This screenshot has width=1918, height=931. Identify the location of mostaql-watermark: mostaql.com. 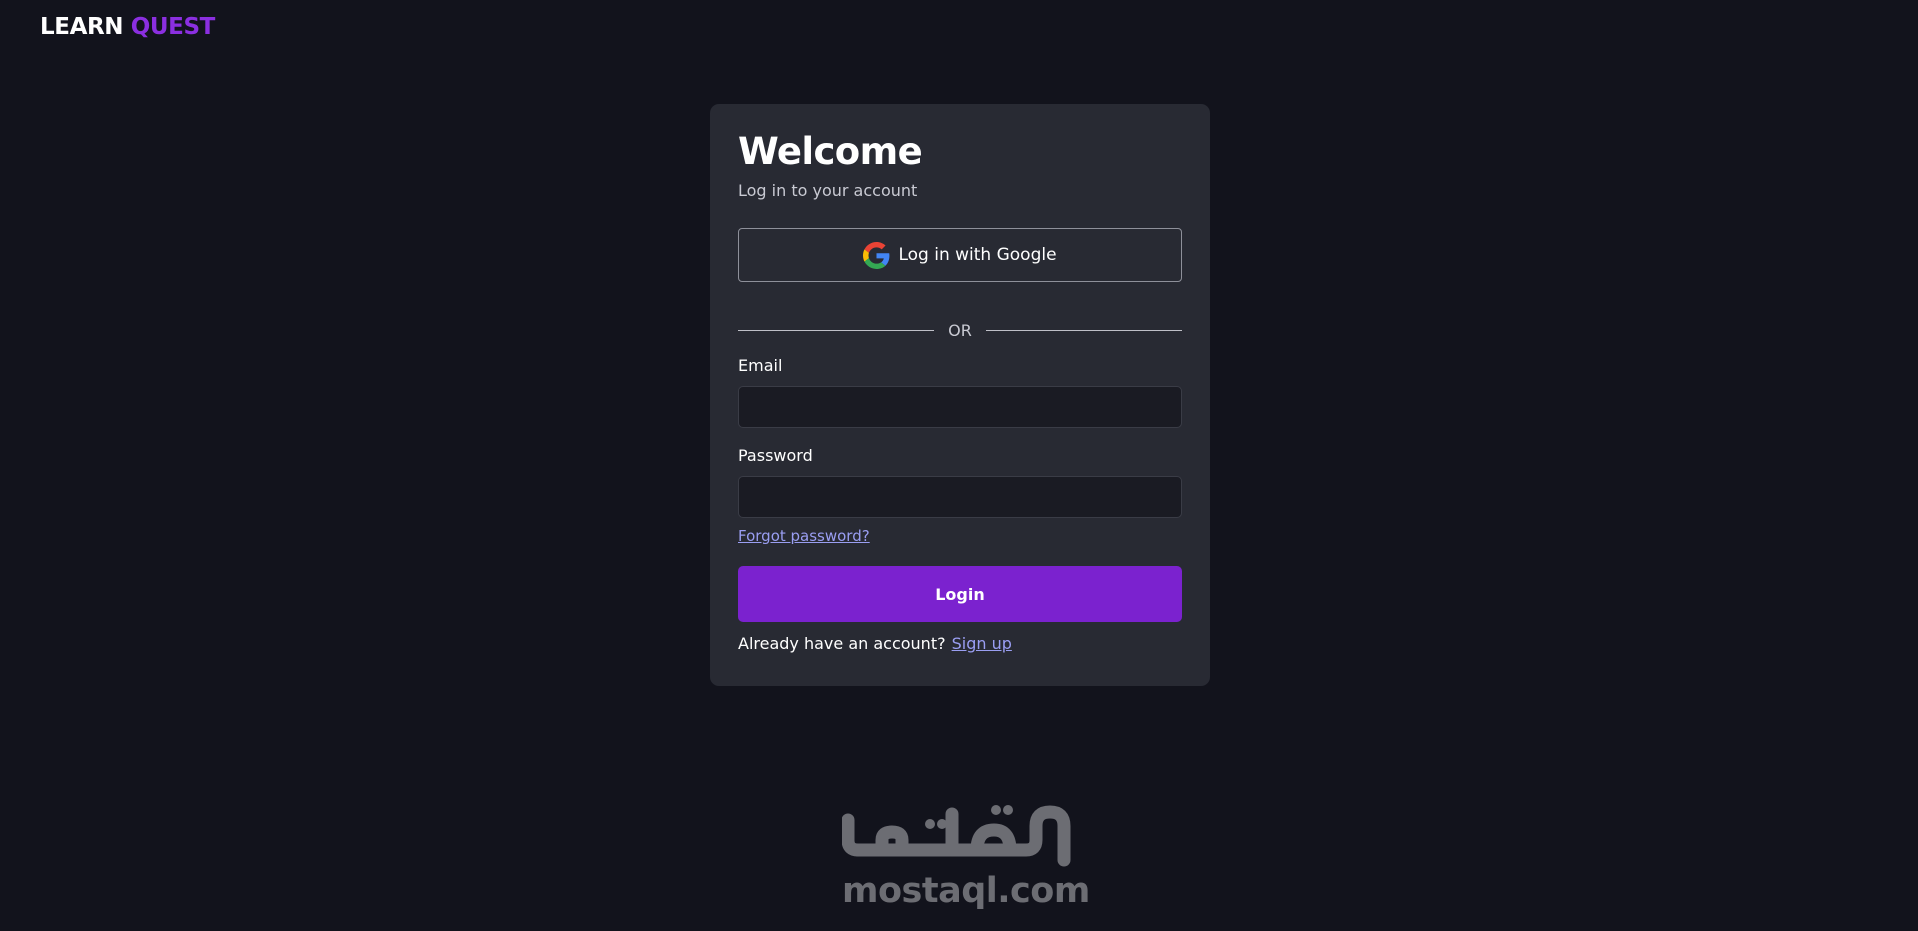
(966, 856).